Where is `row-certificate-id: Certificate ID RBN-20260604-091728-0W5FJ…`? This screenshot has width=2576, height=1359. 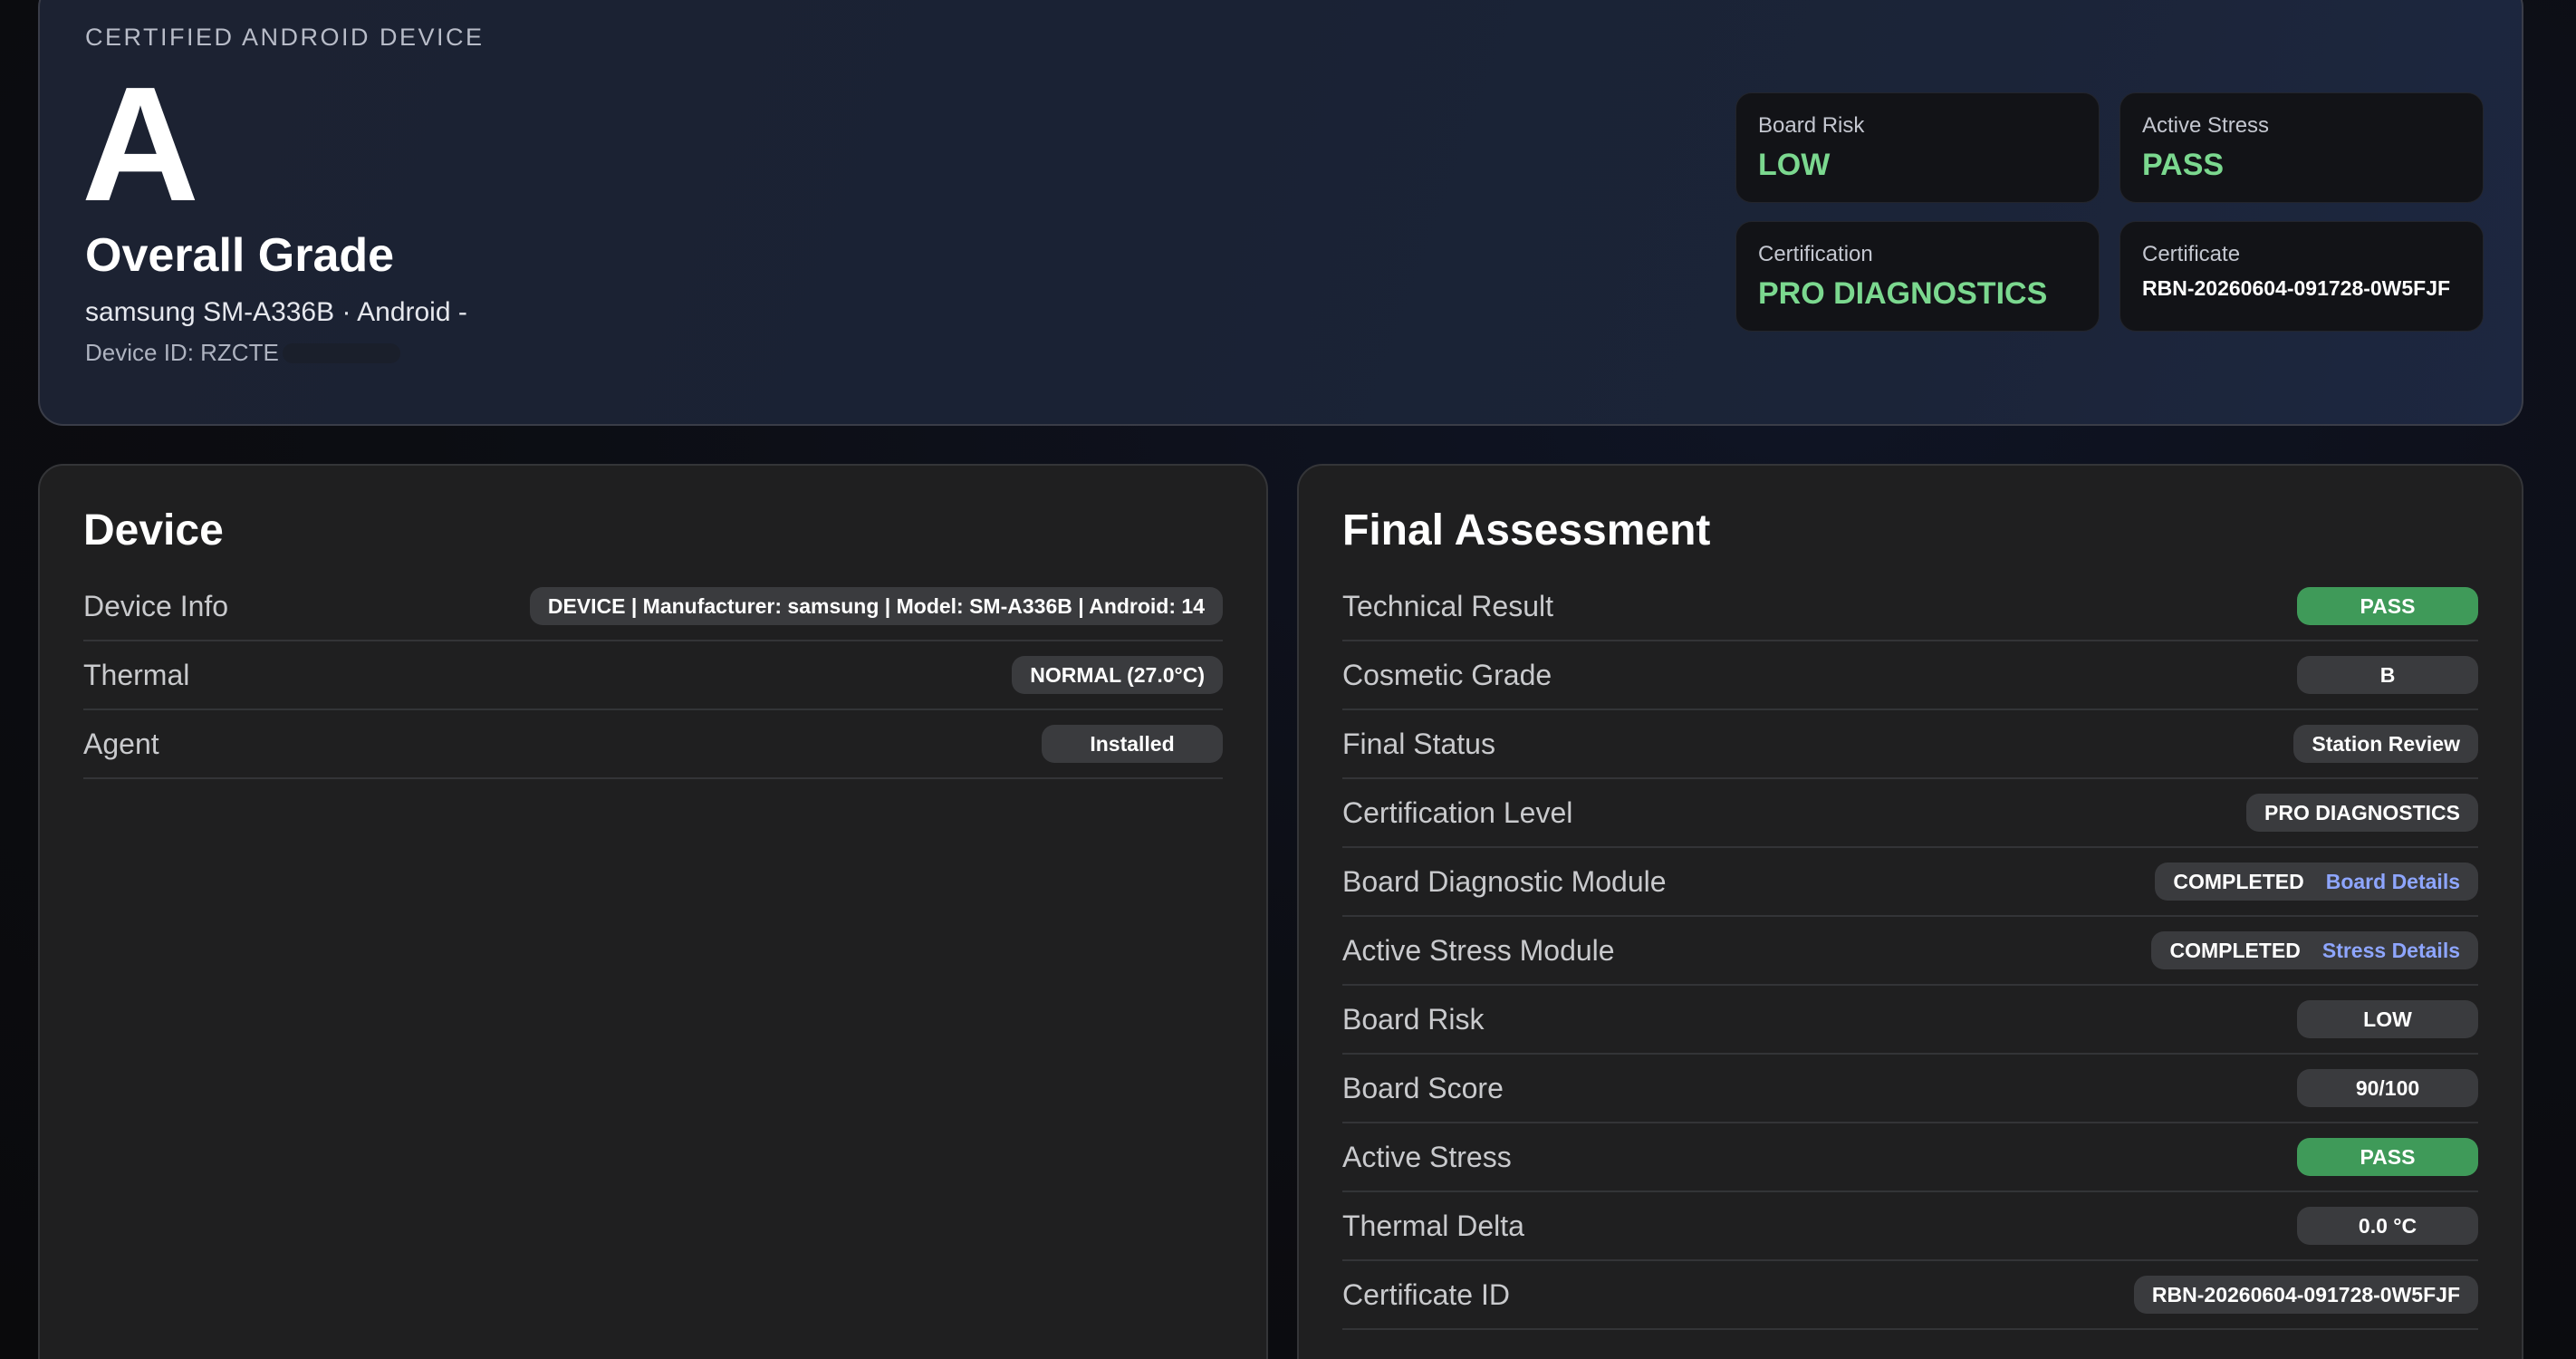 row-certificate-id: Certificate ID RBN-20260604-091728-0W5FJ… is located at coordinates (1910, 1296).